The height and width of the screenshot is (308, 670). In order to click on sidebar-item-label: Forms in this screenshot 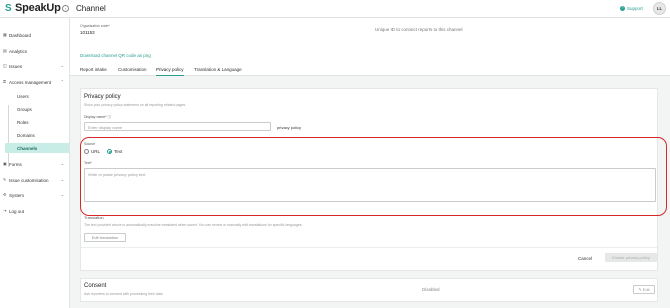, I will do `click(15, 164)`.